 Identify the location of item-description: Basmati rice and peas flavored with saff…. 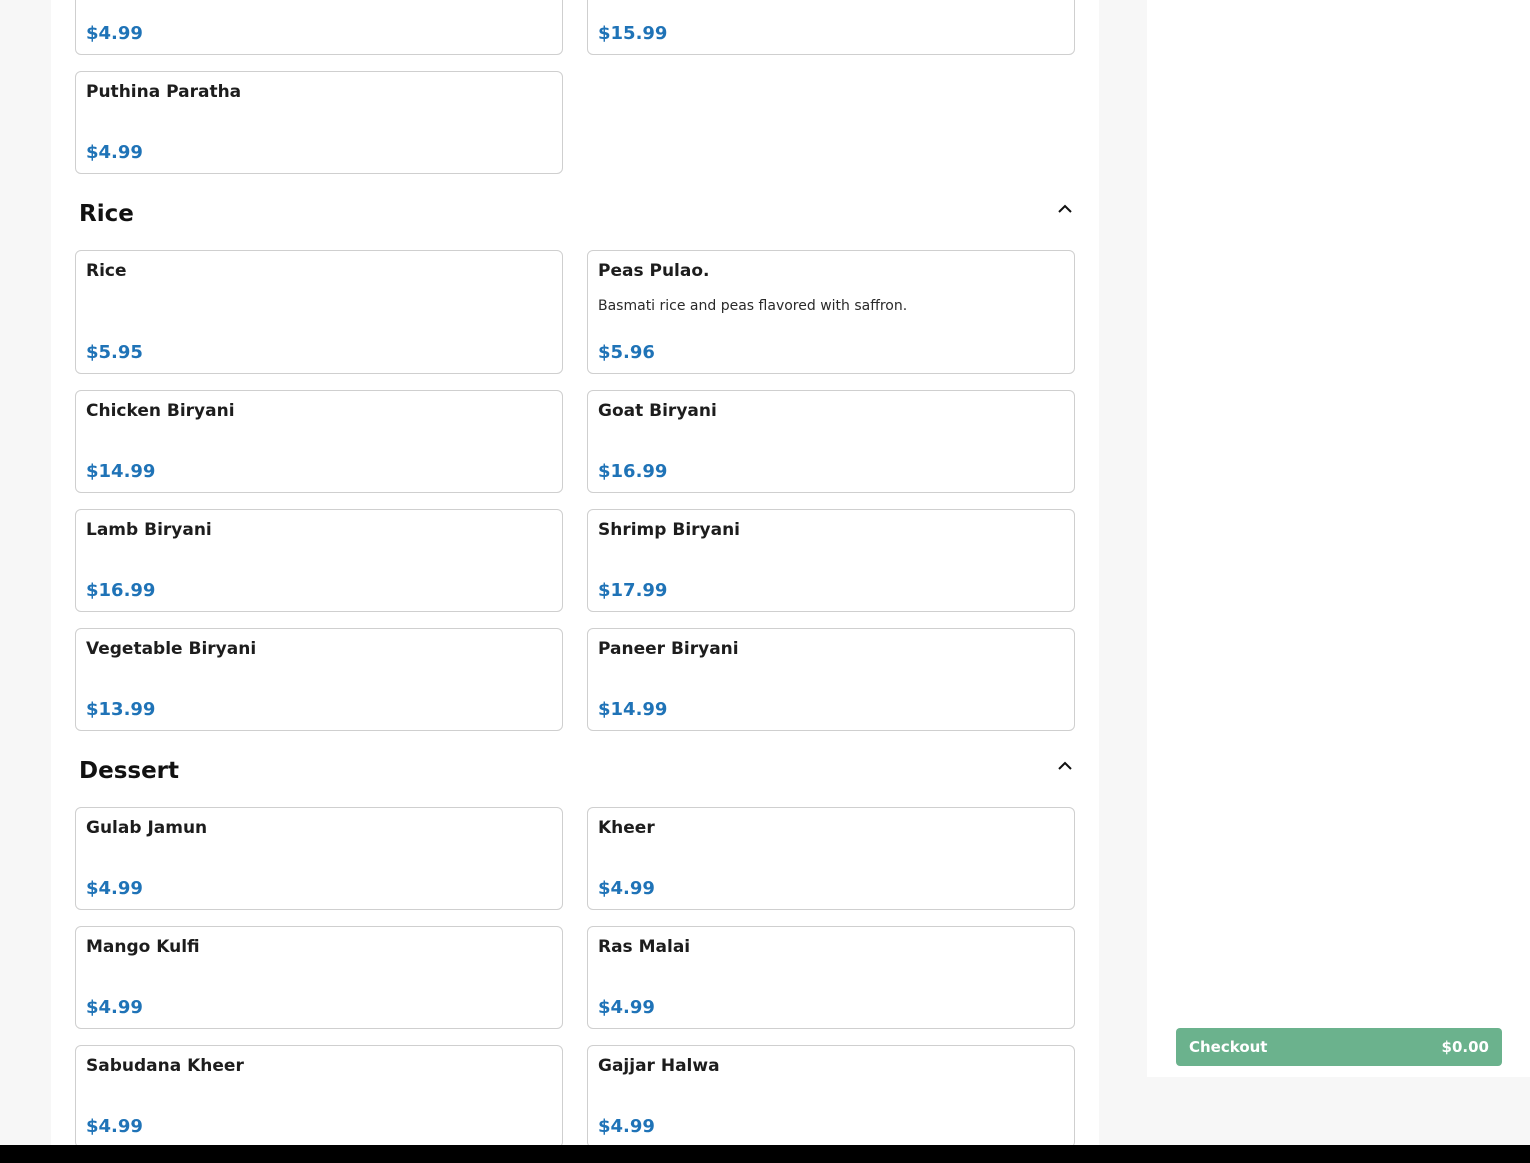
(753, 306).